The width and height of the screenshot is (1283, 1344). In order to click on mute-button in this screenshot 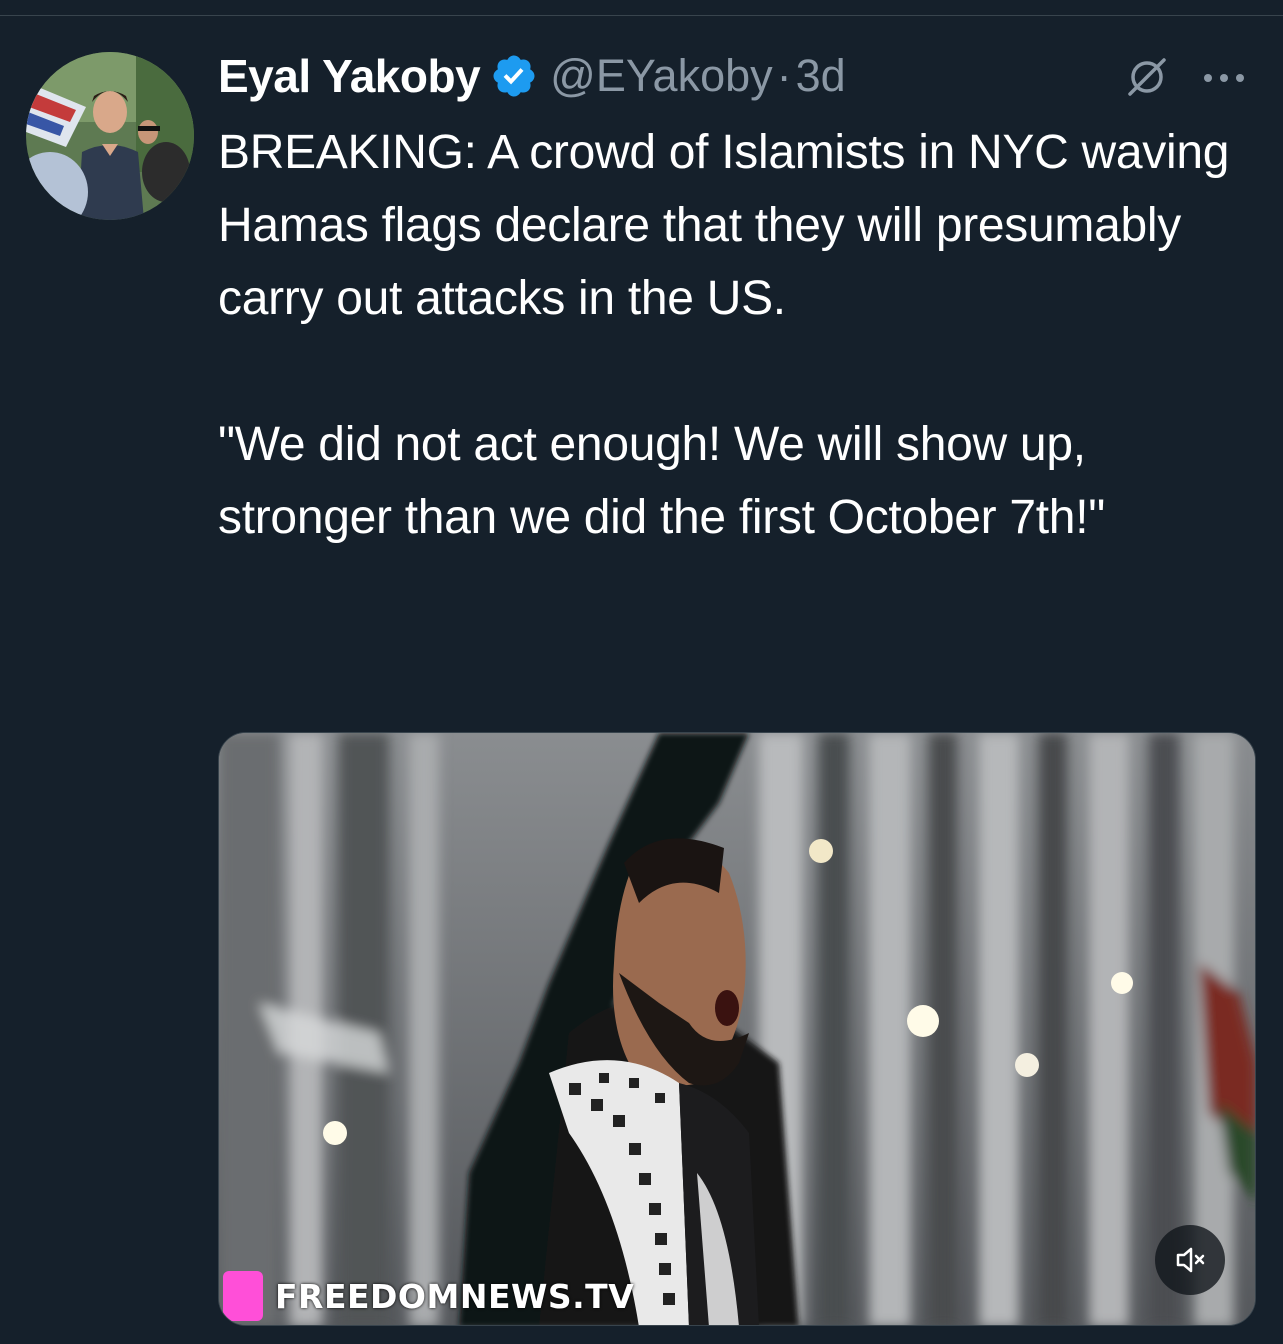, I will do `click(1190, 1260)`.